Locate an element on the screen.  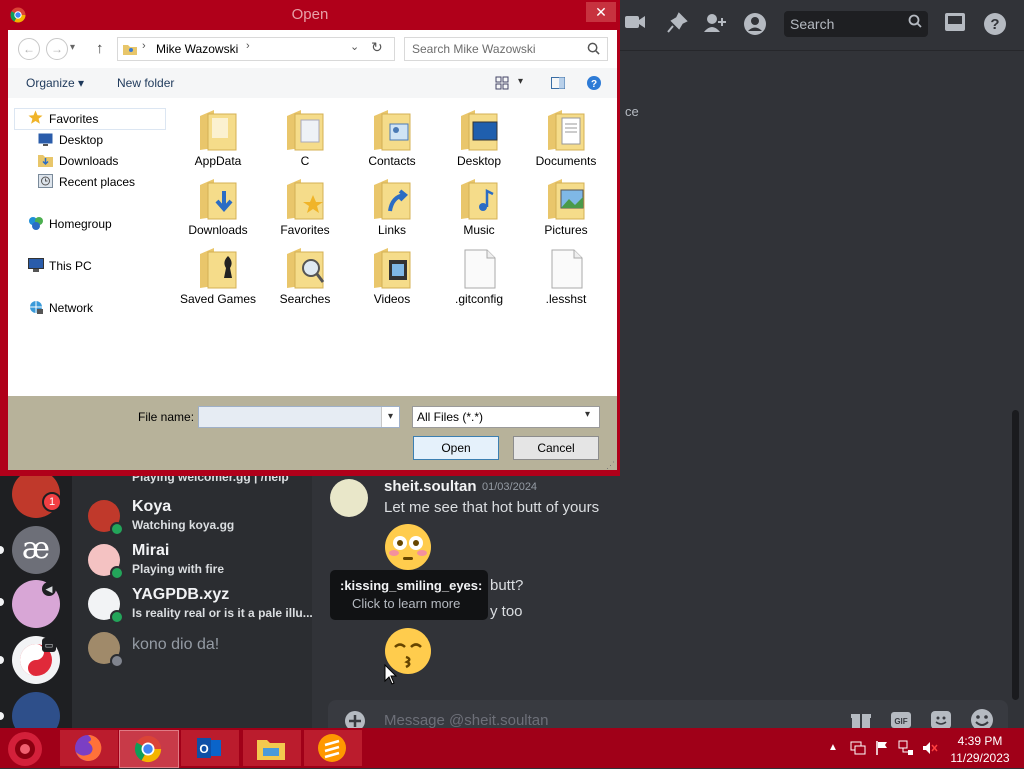
taskbar-sublime-merge is located at coordinates (333, 748).